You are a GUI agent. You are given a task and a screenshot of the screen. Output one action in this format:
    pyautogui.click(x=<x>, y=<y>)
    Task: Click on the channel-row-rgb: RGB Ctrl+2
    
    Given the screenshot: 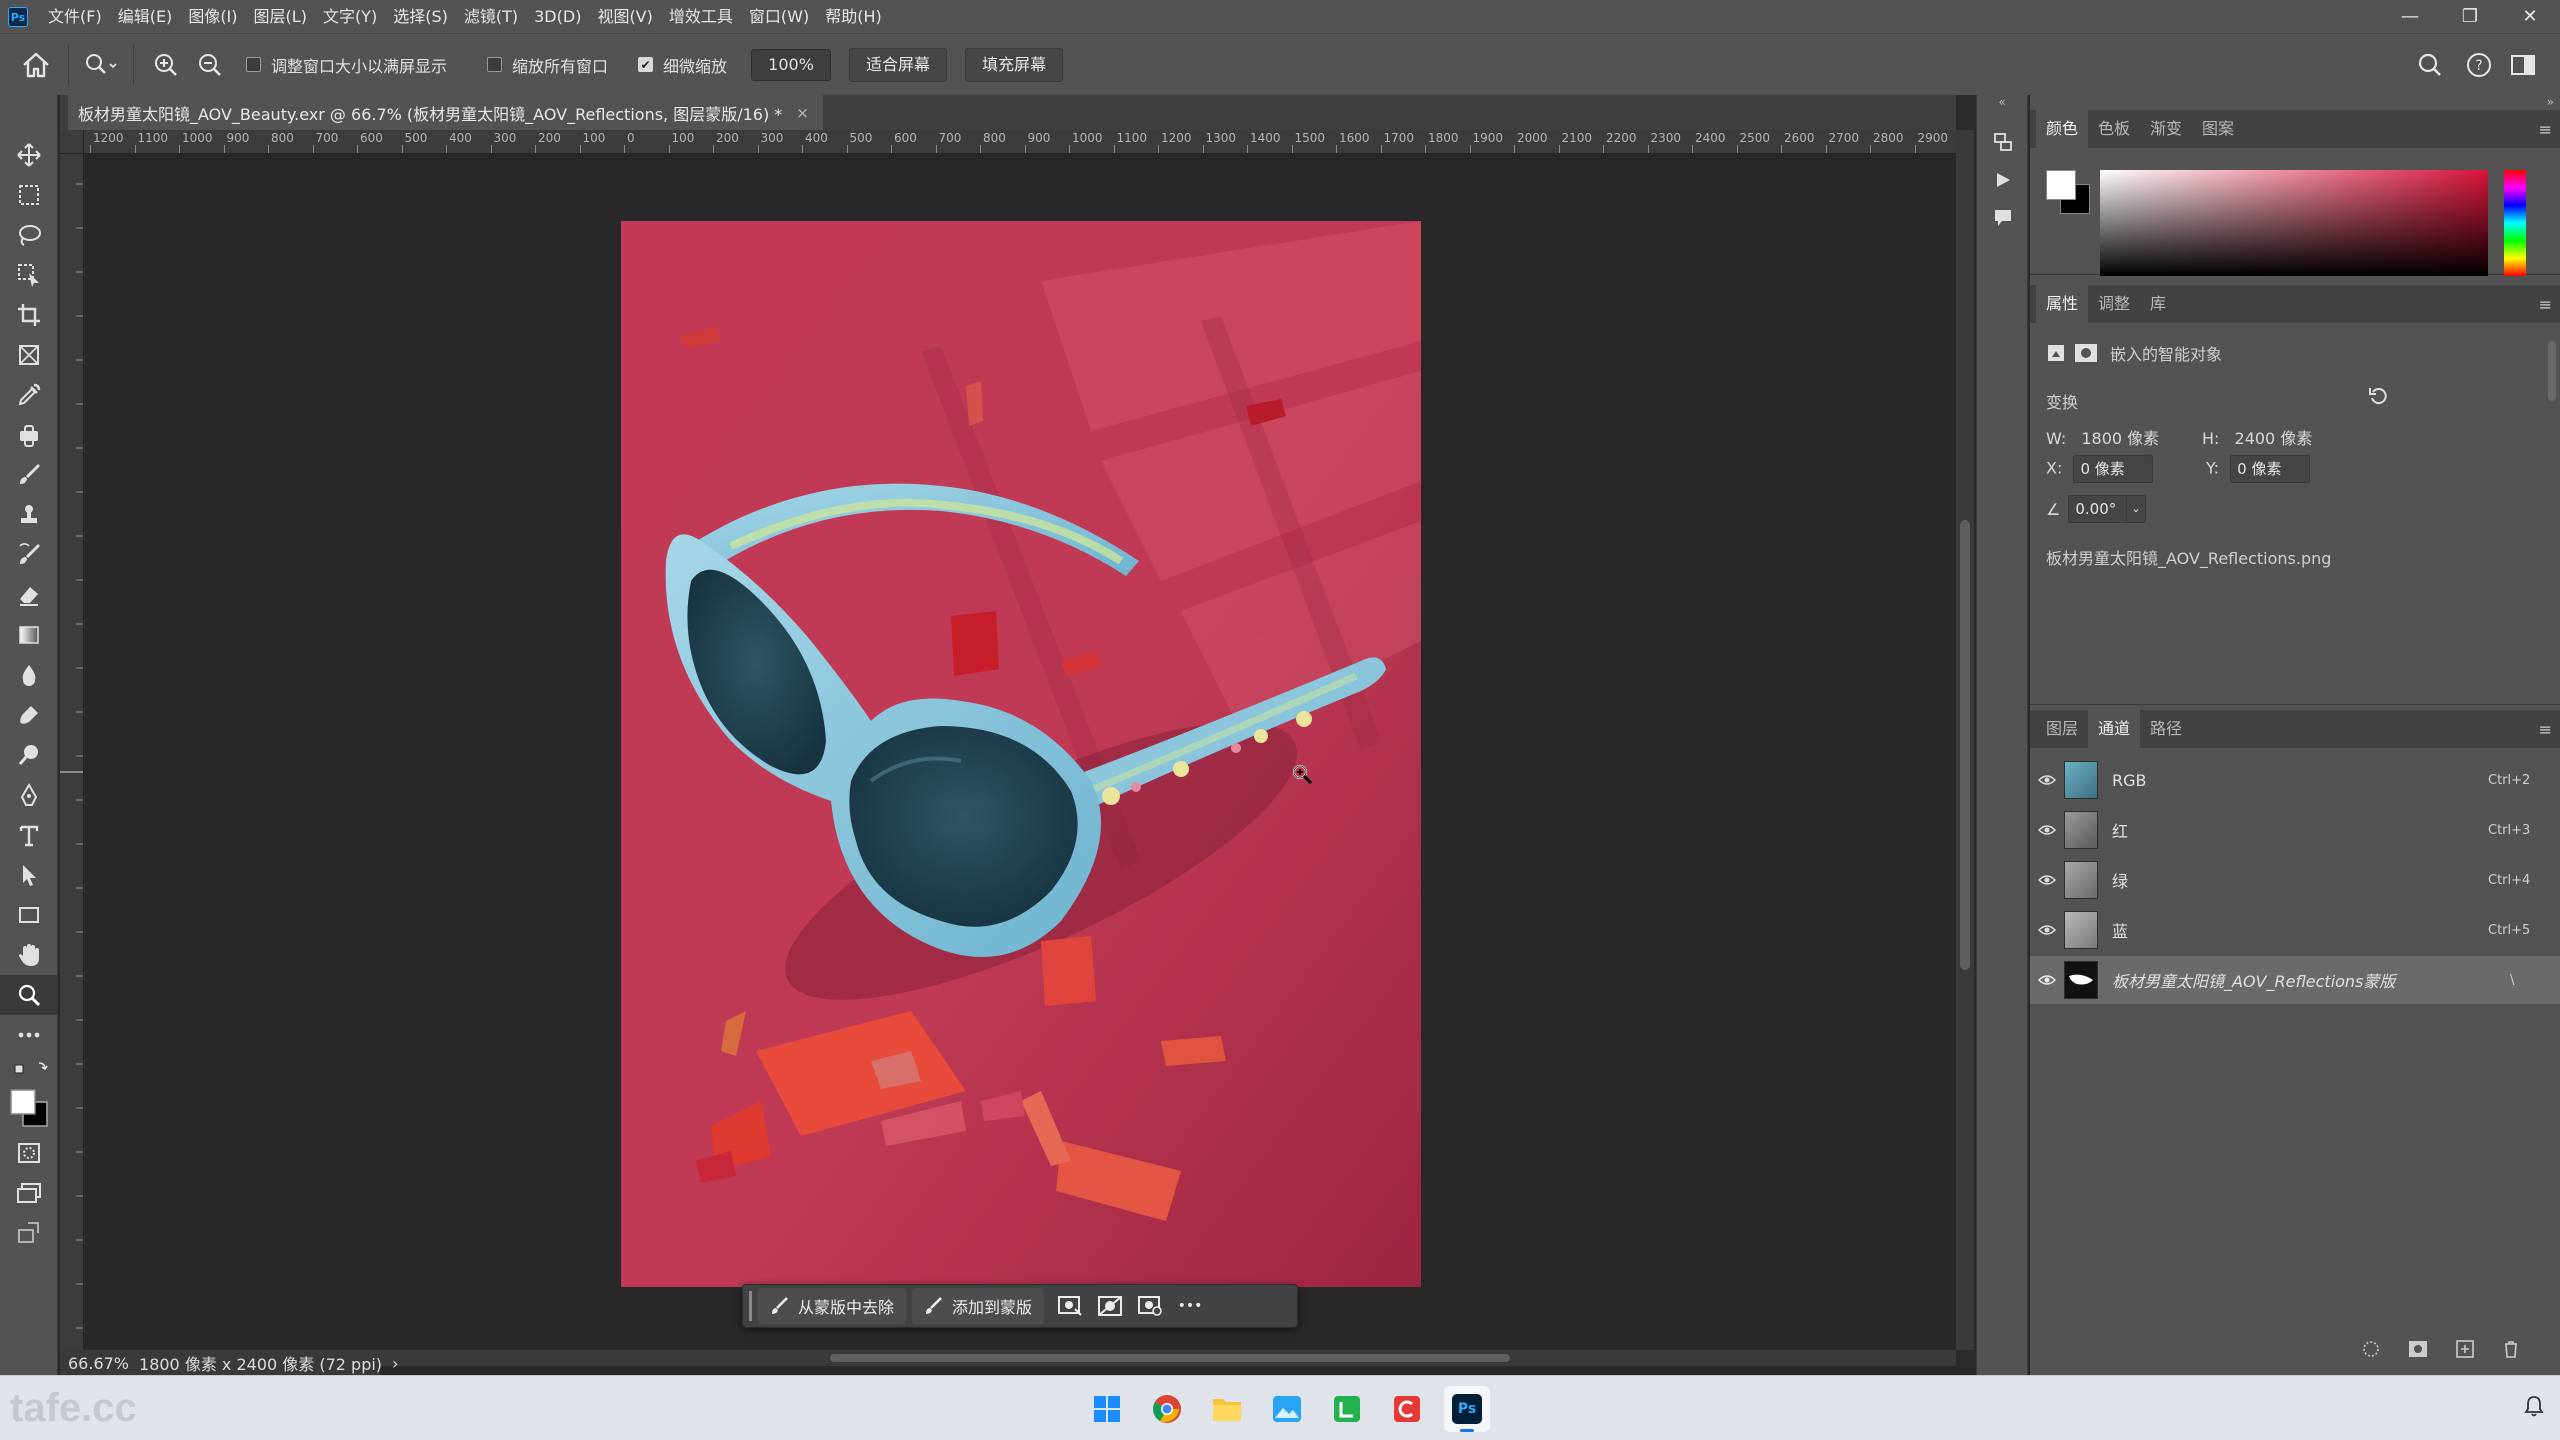 What is the action you would take?
    pyautogui.click(x=2295, y=780)
    